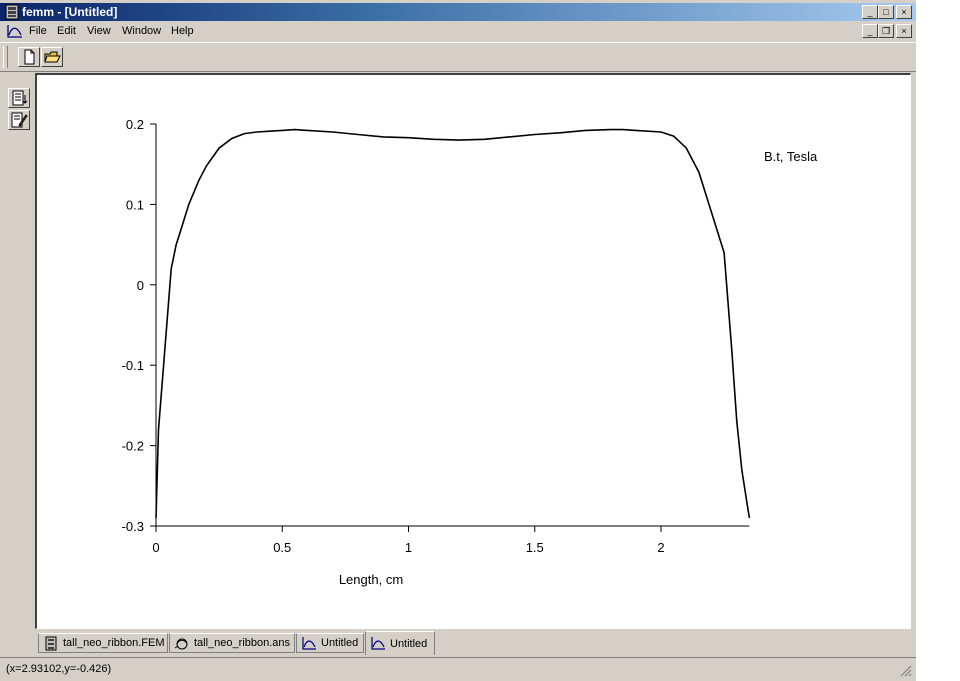 Image resolution: width=960 pixels, height=681 pixels. I want to click on title-bar: femm - [Untitled] _ □ ×, so click(458, 12).